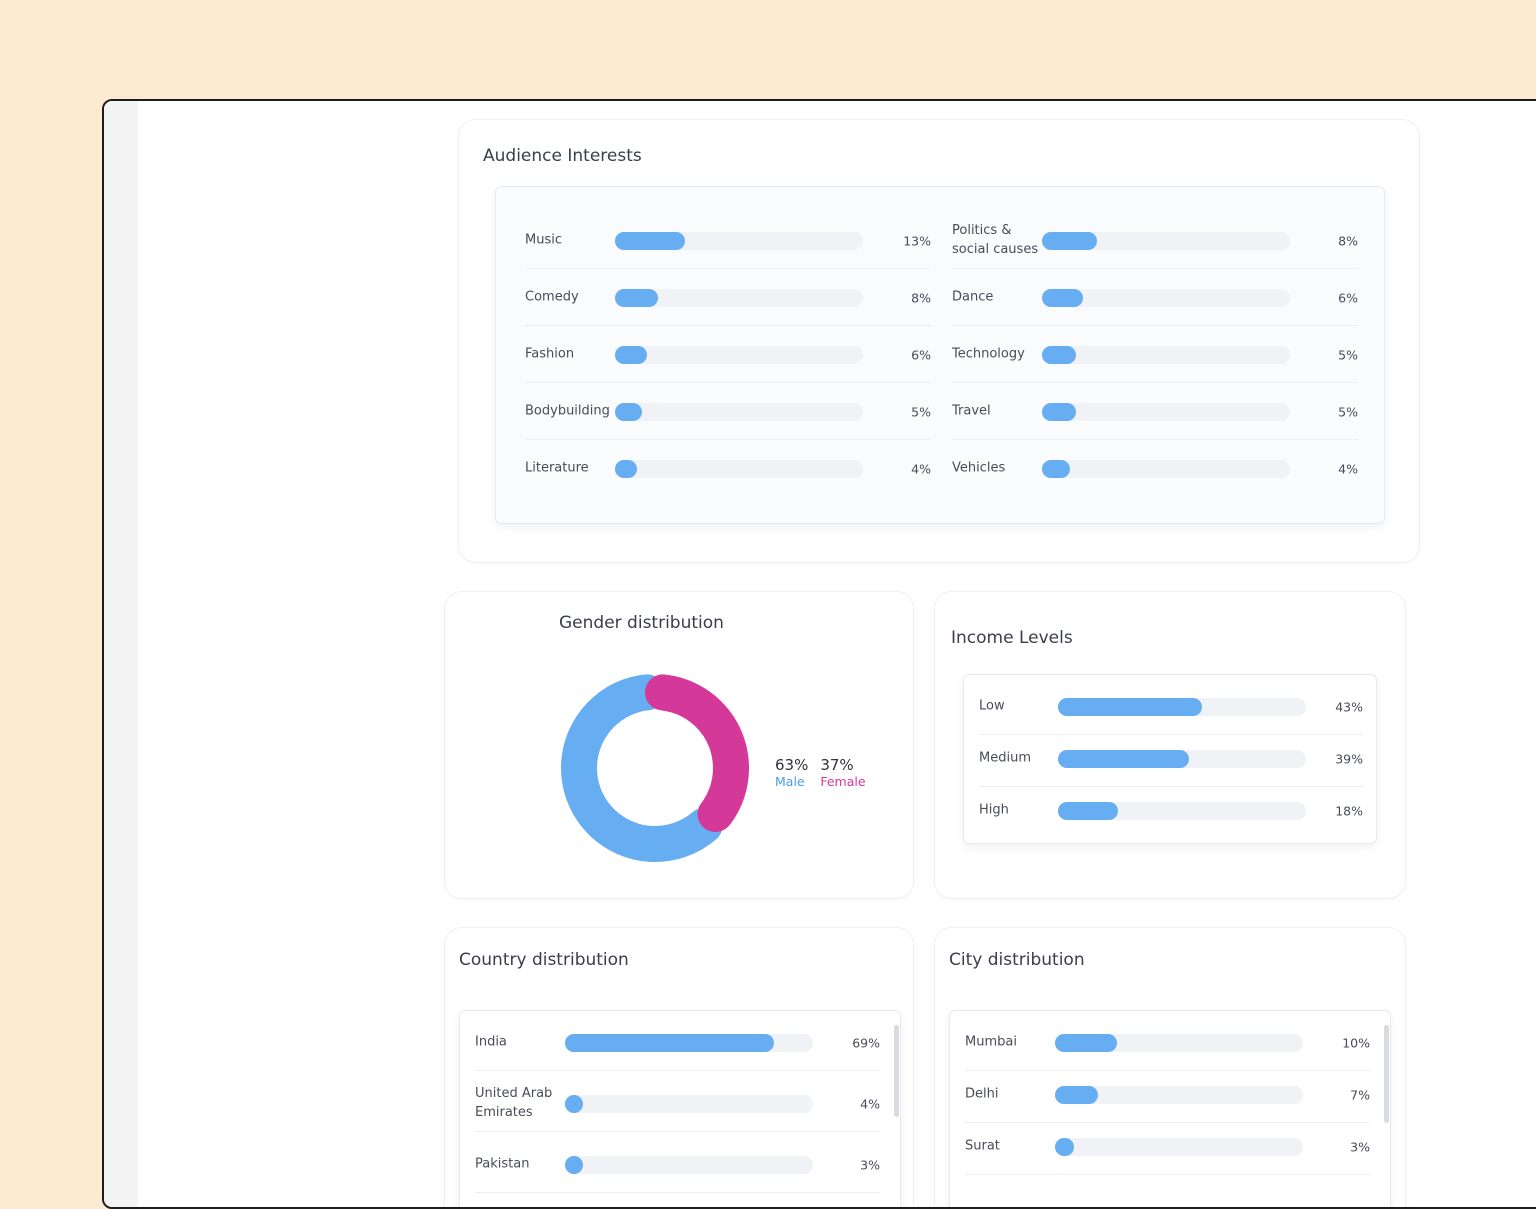 The height and width of the screenshot is (1209, 1536). What do you see at coordinates (1348, 298) in the screenshot?
I see `interest-percent: 6%` at bounding box center [1348, 298].